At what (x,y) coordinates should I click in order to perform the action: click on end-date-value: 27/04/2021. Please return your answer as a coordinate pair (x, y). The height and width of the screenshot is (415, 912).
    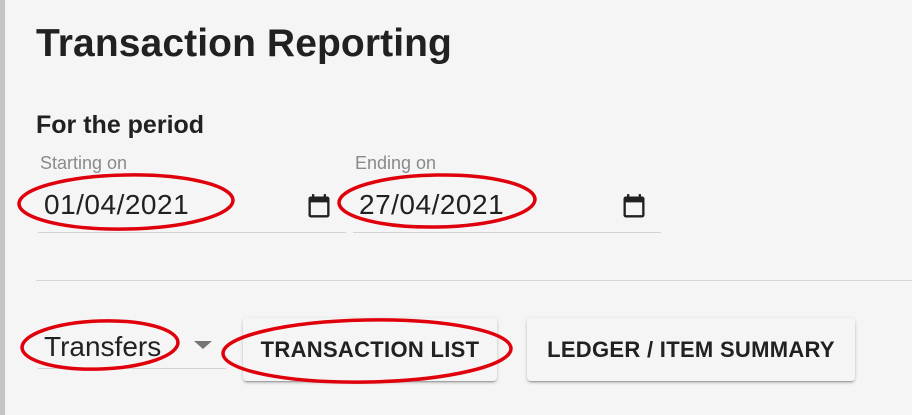
    Looking at the image, I should click on (431, 205).